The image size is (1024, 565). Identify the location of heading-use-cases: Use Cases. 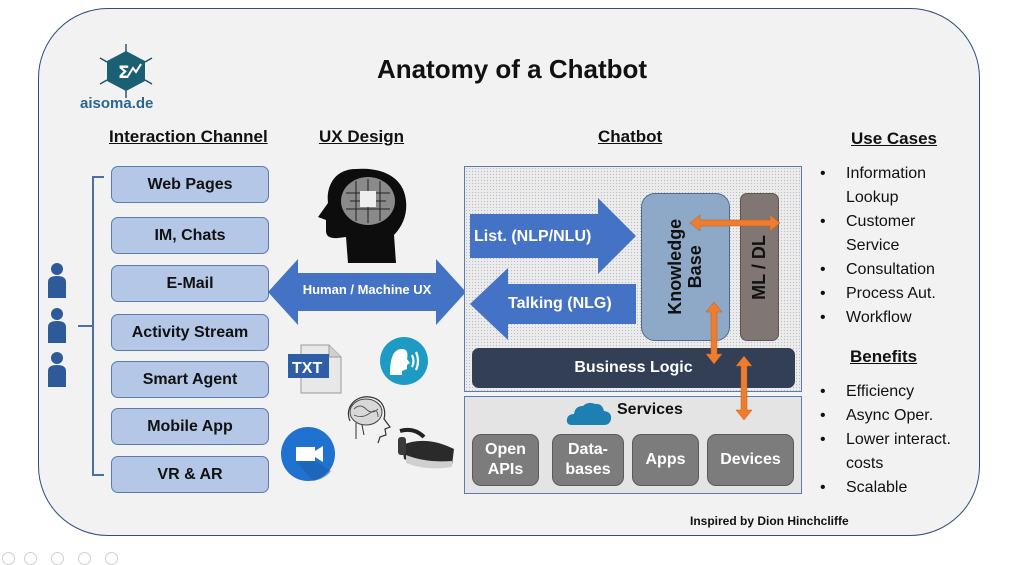
(894, 138).